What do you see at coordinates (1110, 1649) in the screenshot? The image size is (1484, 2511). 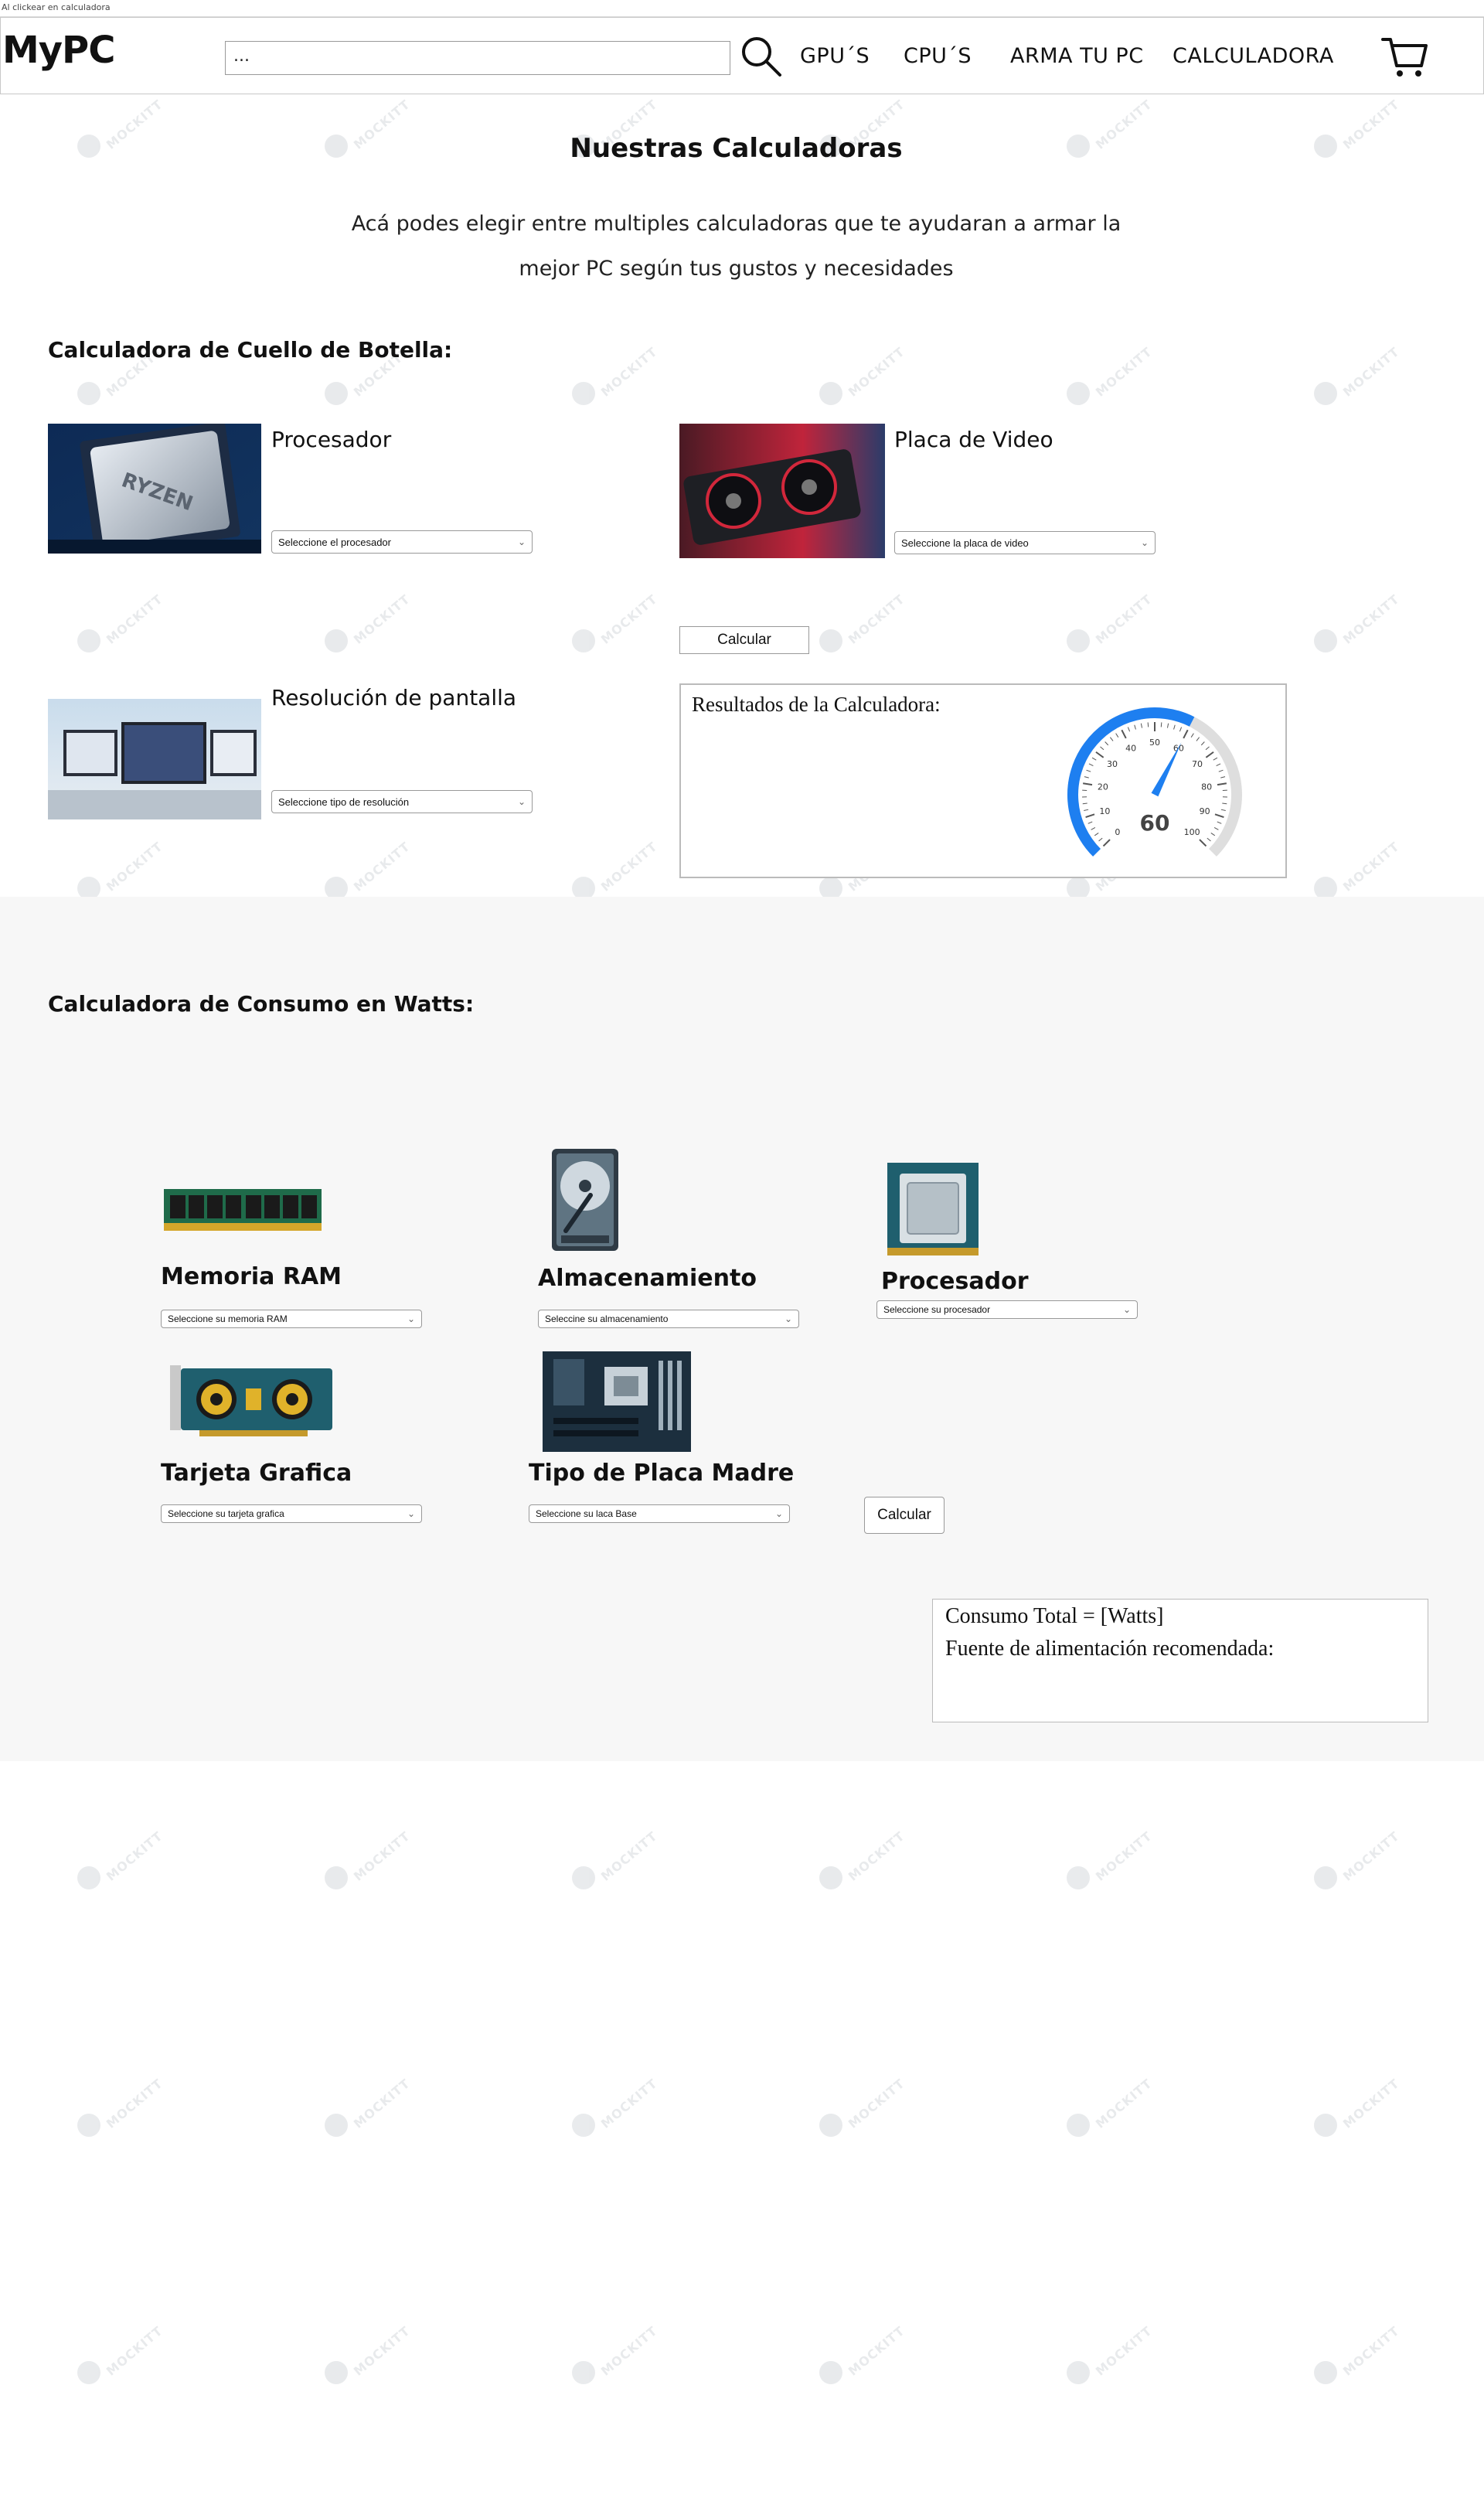 I see `recommended-psu: Fuente de alimentación recomendada:` at bounding box center [1110, 1649].